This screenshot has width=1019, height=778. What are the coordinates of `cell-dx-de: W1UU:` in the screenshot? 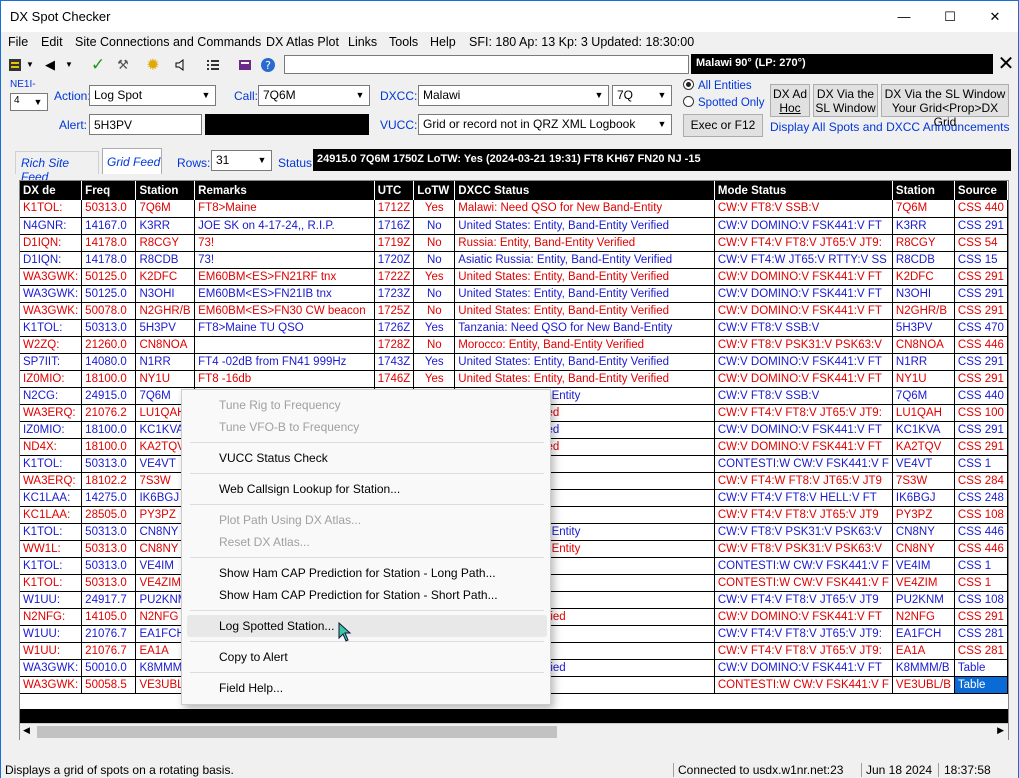 It's located at (51, 634).